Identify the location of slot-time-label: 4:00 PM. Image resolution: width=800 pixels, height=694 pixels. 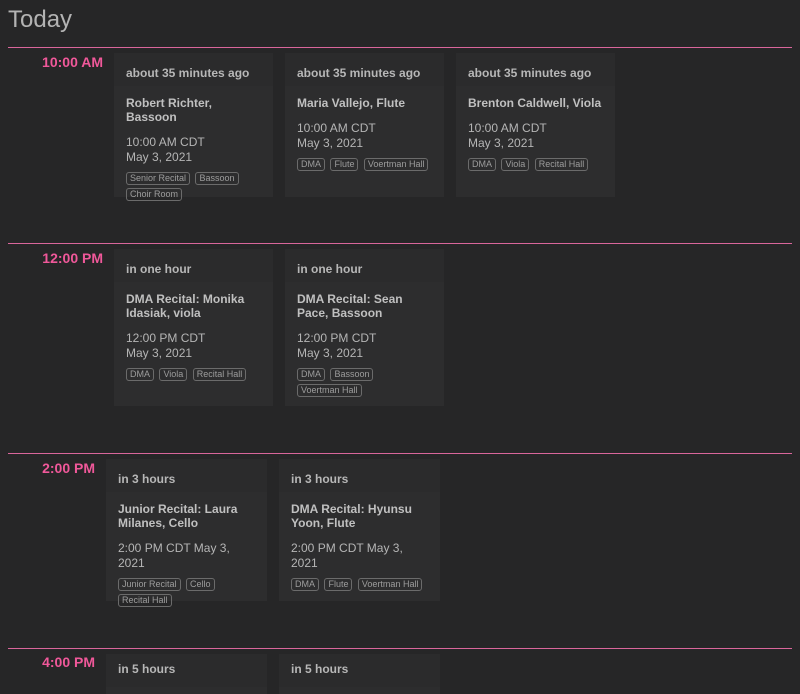
(68, 662).